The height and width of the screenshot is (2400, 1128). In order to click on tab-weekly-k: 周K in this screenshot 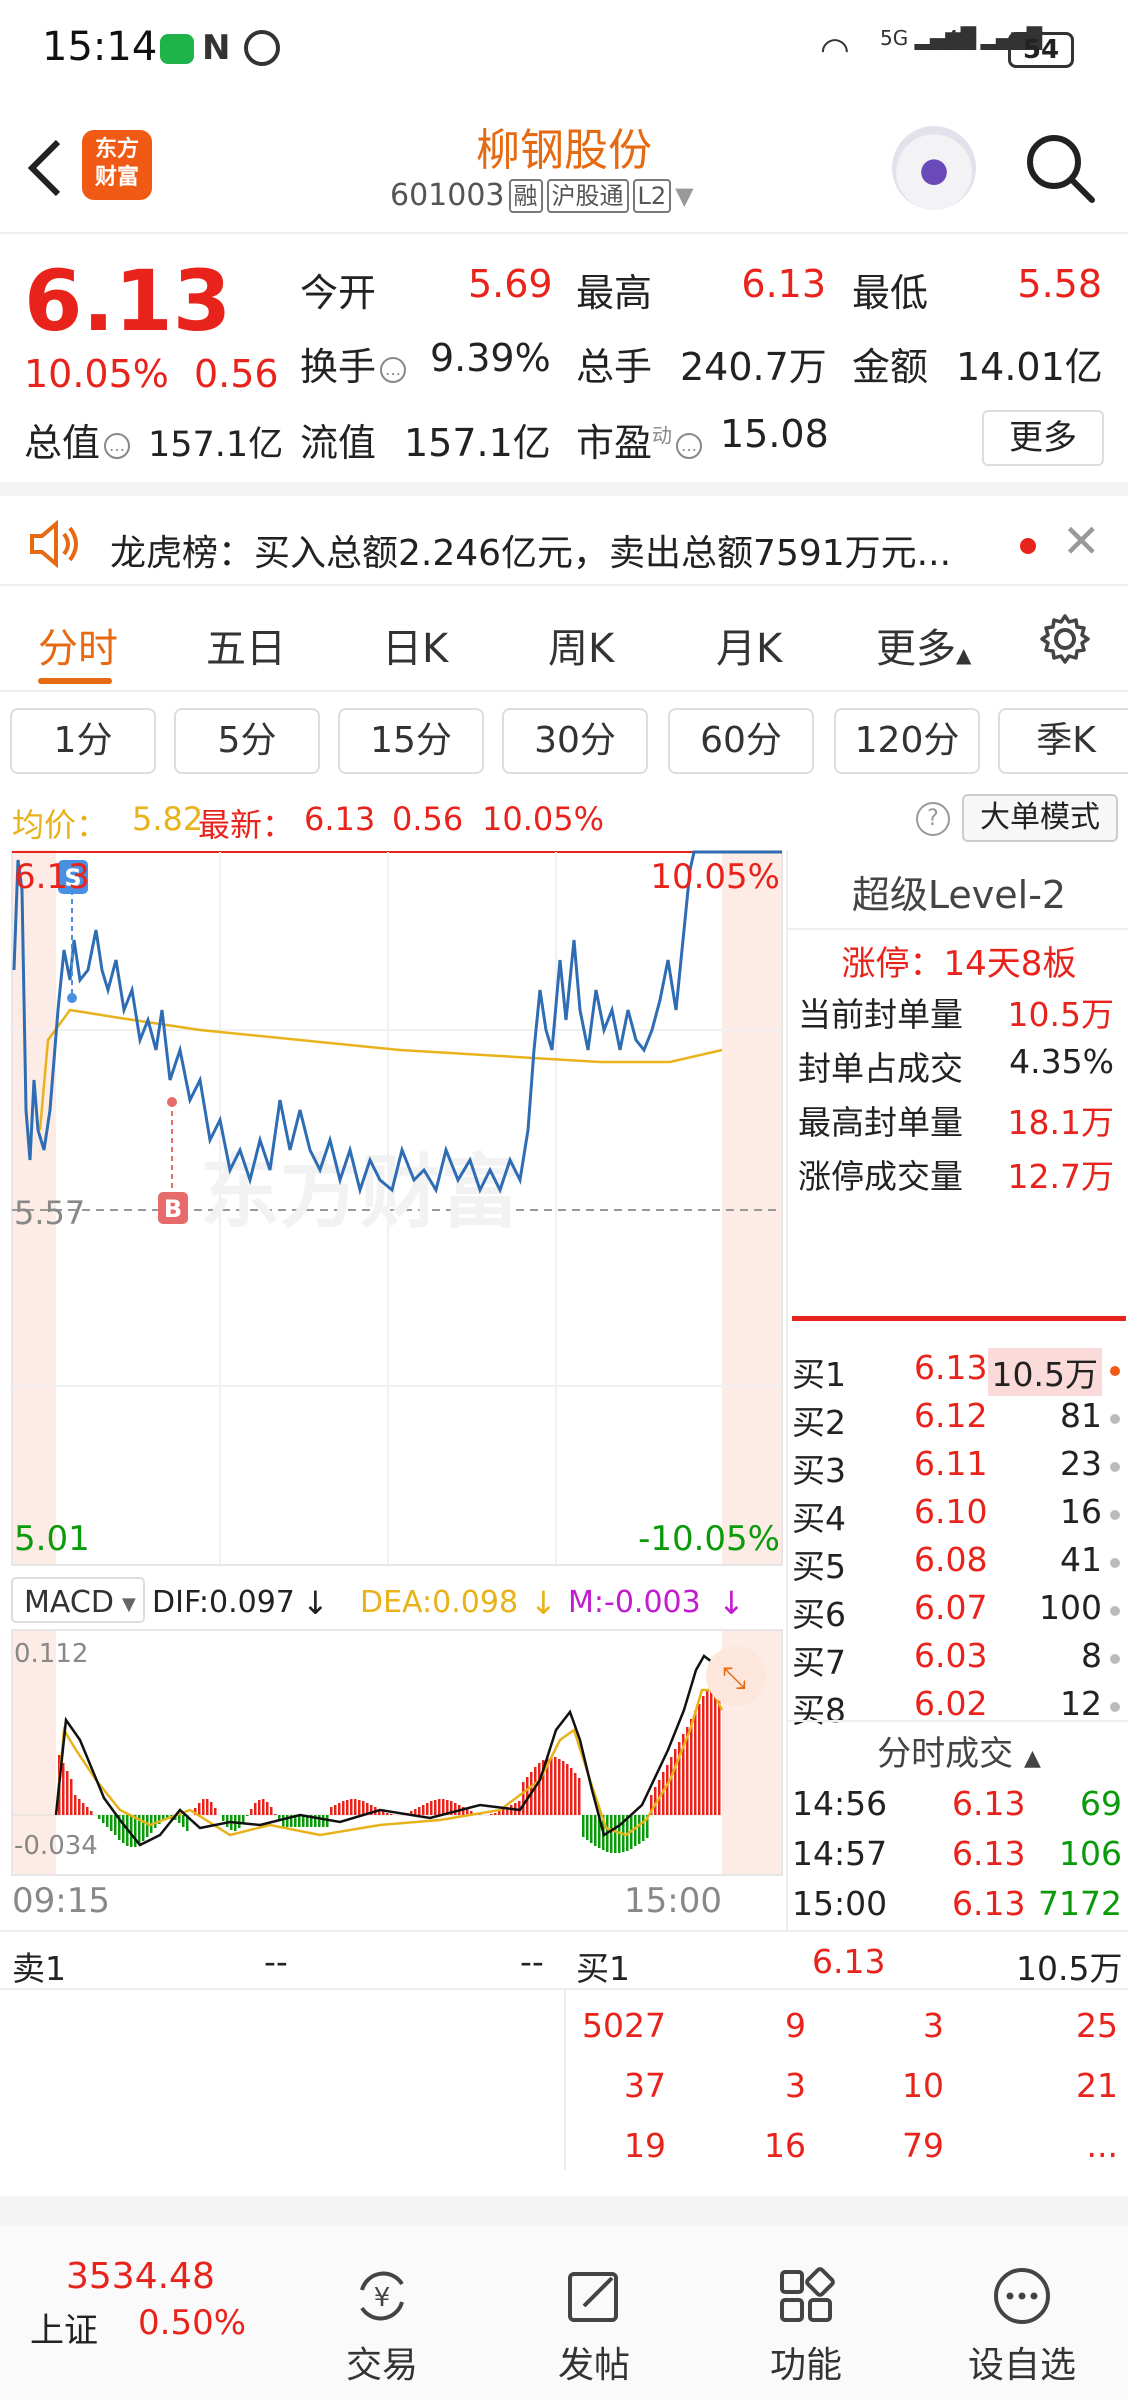, I will do `click(581, 645)`.